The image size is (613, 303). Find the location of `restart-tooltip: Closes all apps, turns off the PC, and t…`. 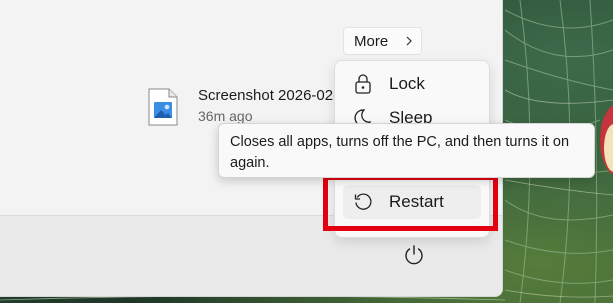

restart-tooltip: Closes all apps, turns off the PC, and t… is located at coordinates (406, 150).